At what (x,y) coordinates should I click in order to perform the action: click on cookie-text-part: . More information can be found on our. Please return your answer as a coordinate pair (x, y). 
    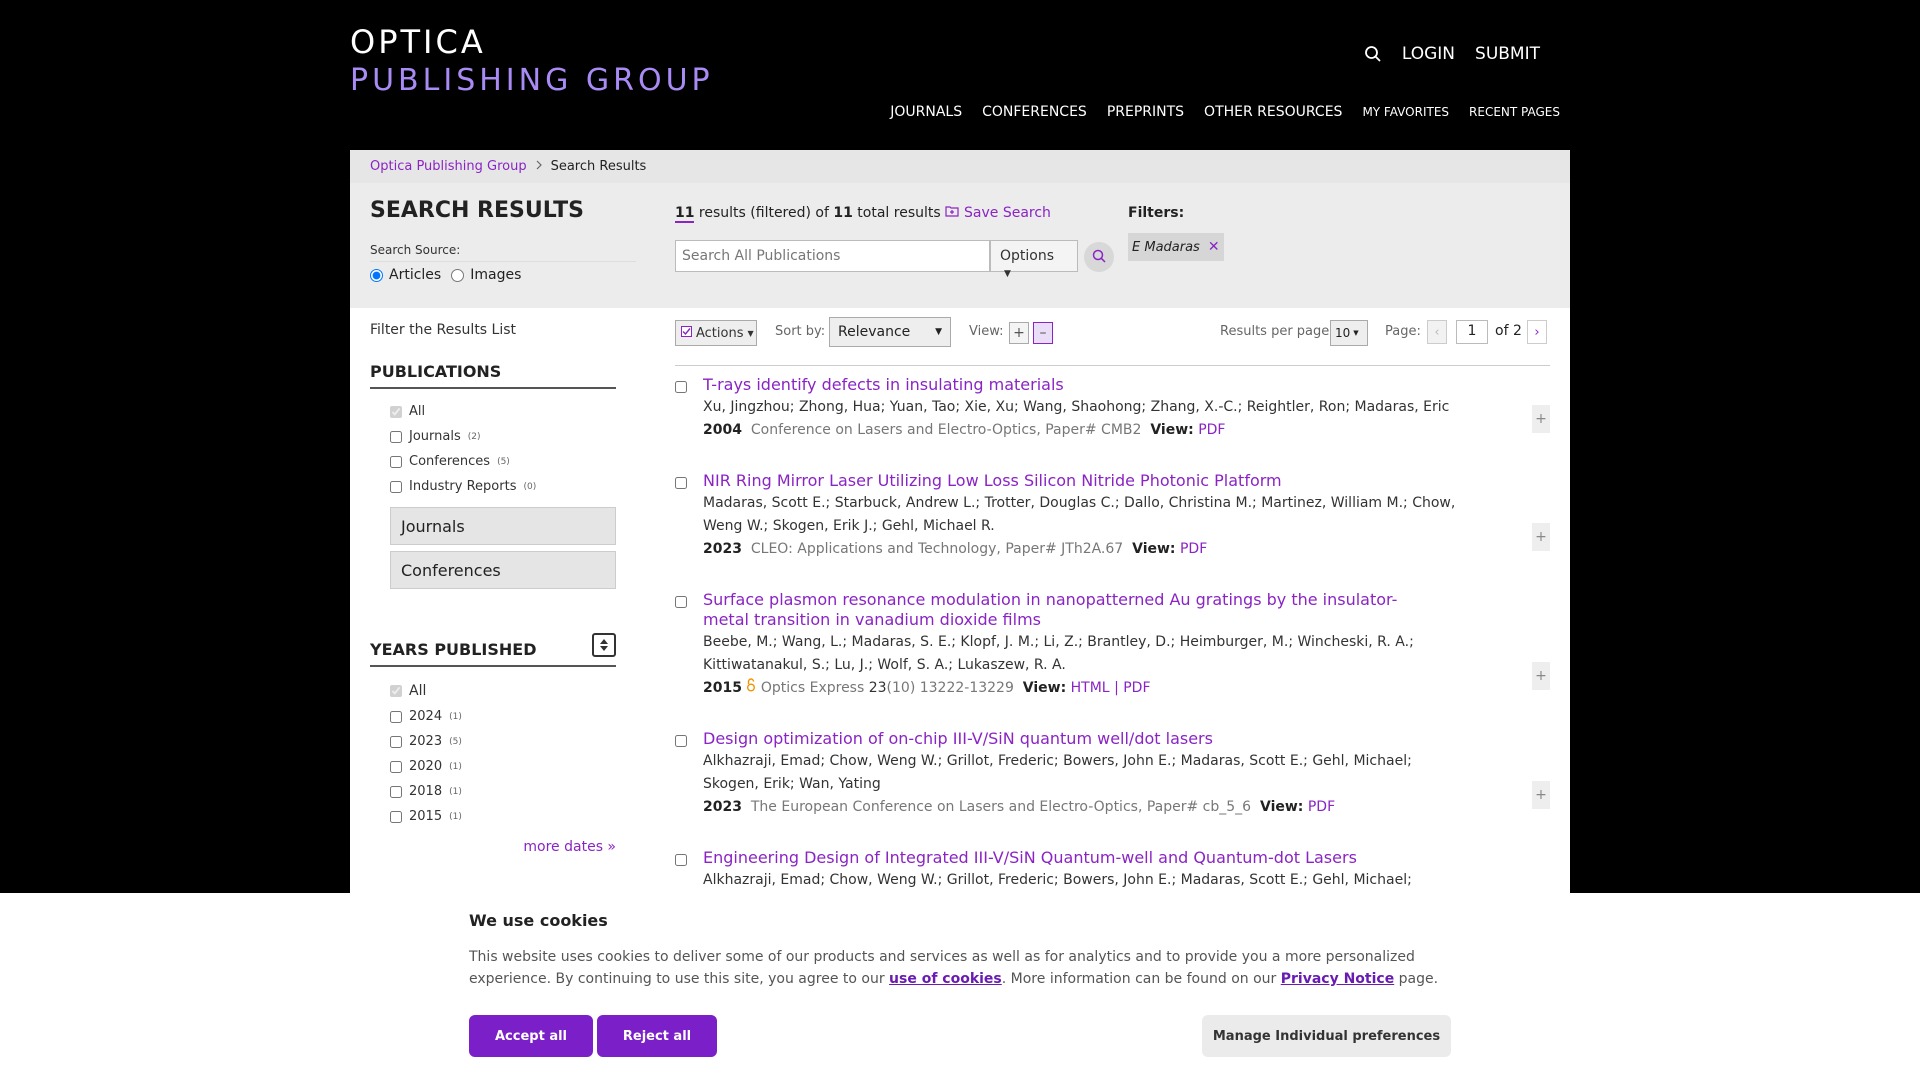
    Looking at the image, I should click on (1141, 979).